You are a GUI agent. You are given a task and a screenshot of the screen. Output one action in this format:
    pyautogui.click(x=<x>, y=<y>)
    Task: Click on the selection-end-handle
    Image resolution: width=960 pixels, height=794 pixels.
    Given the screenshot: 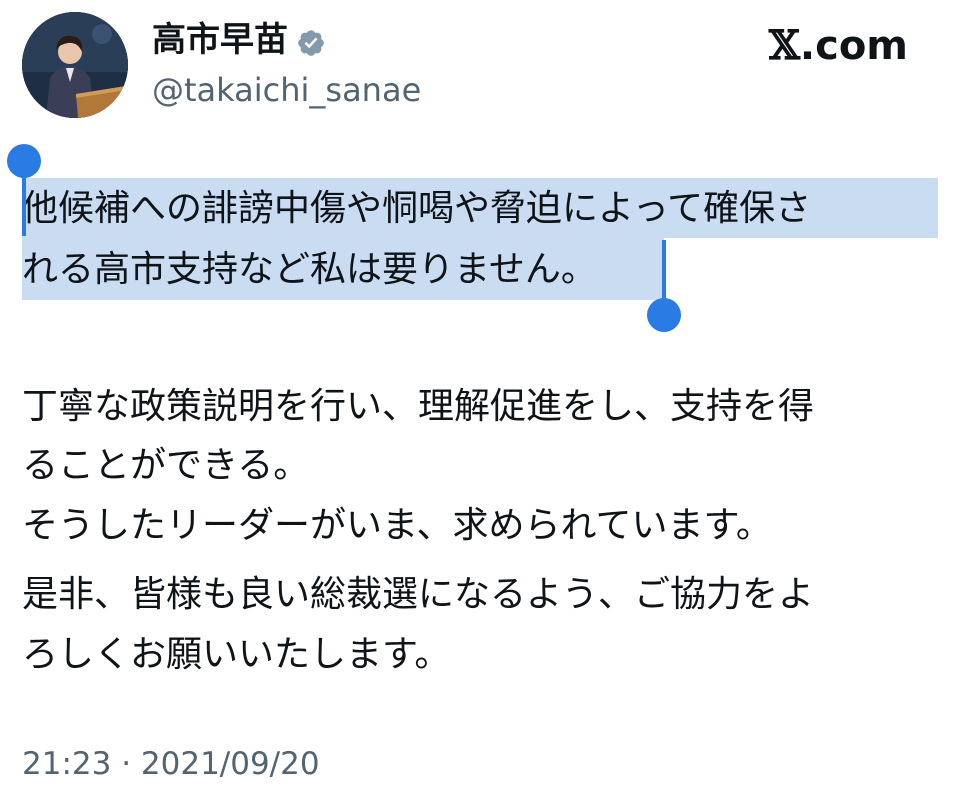 What is the action you would take?
    pyautogui.click(x=664, y=315)
    